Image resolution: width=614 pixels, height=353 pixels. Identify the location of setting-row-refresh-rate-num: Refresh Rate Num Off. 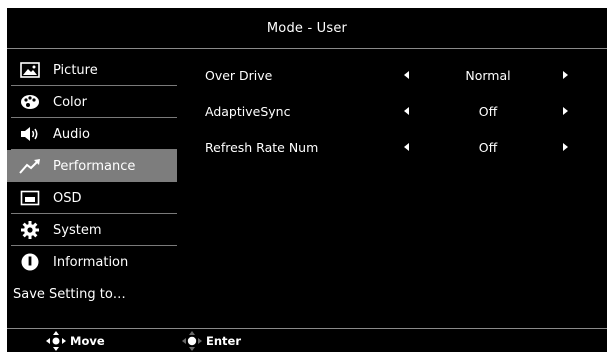
(405, 148).